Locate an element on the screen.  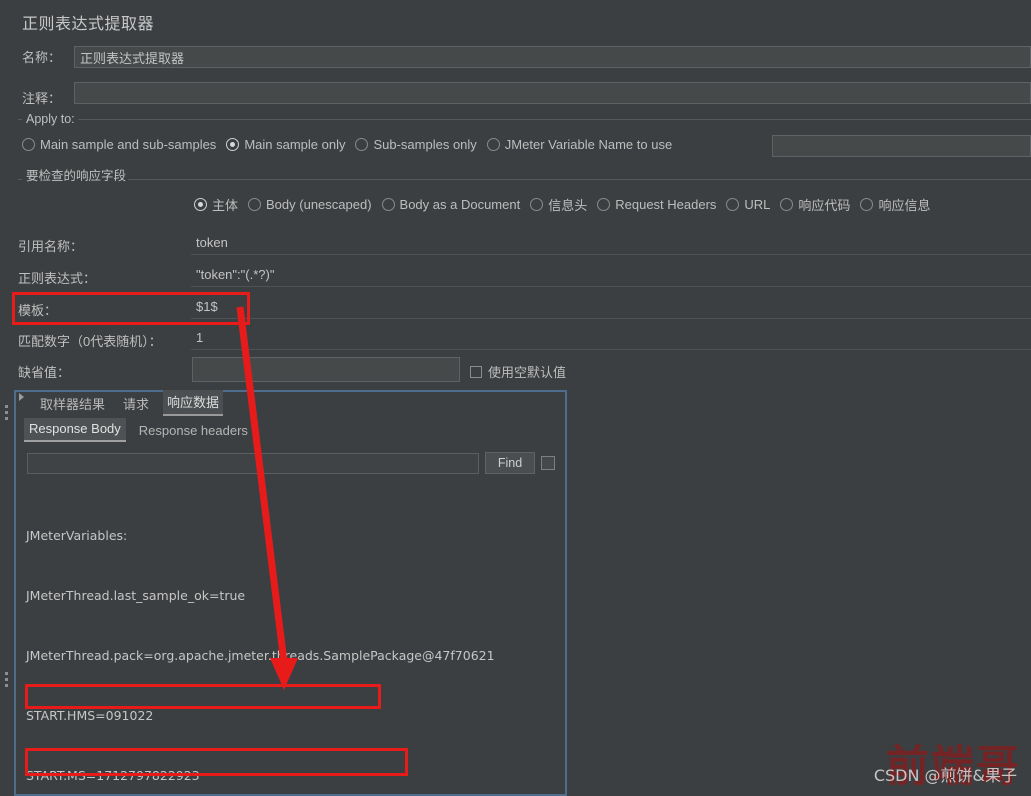
regex-label: 正则表达式： is located at coordinates (57, 278).